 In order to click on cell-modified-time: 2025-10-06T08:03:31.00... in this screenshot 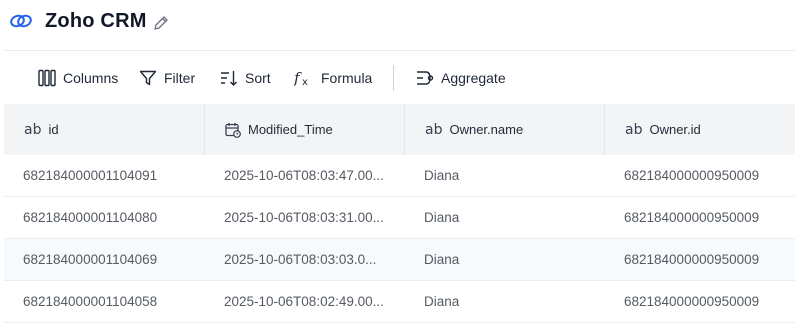, I will do `click(304, 217)`.